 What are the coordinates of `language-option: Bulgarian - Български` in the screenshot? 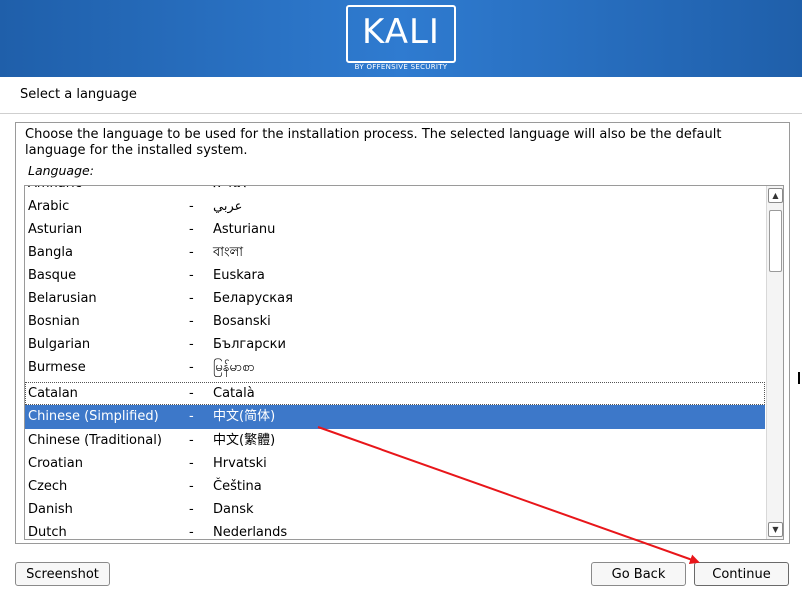 It's located at (395, 344).